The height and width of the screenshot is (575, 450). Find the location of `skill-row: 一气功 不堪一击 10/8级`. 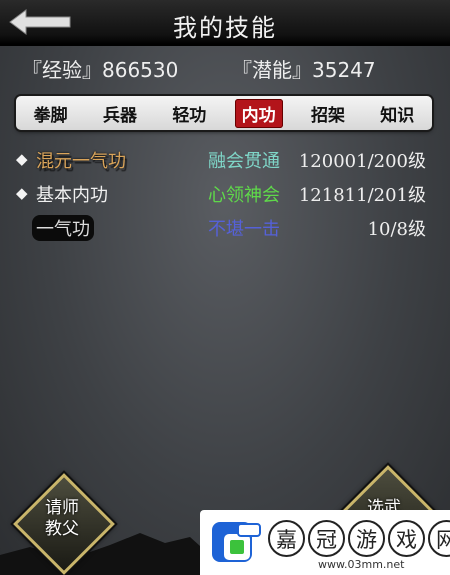

skill-row: 一气功 不堪一击 10/8级 is located at coordinates (225, 229).